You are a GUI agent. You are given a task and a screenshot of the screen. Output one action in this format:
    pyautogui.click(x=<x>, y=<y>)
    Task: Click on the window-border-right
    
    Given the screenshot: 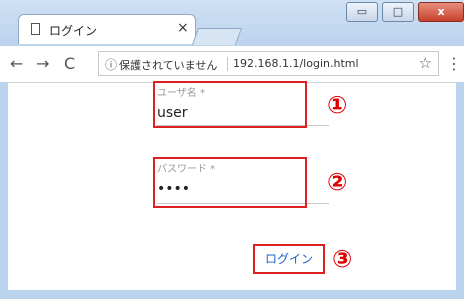 What is the action you would take?
    pyautogui.click(x=460, y=190)
    